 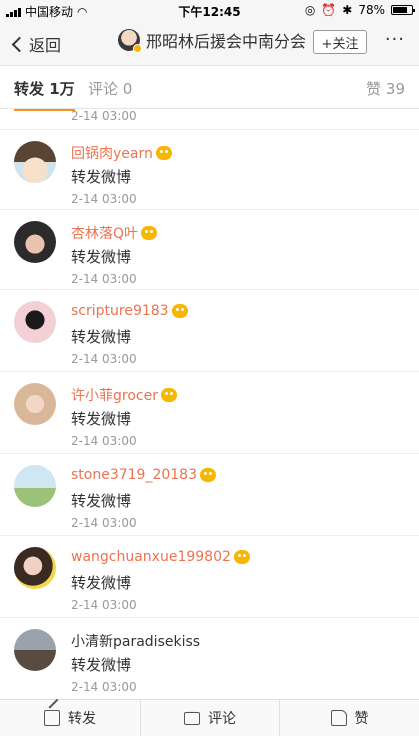 I want to click on repost-button: 转发, so click(x=70, y=718).